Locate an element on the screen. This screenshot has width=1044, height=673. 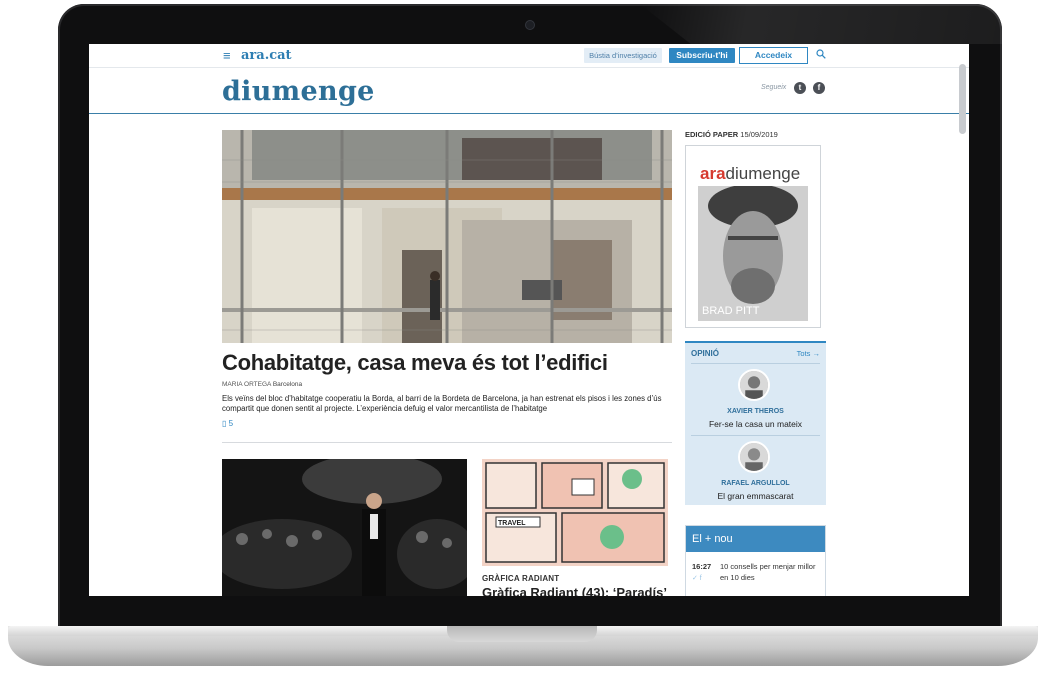
opinion-title: OPINIÓ is located at coordinates (705, 353).